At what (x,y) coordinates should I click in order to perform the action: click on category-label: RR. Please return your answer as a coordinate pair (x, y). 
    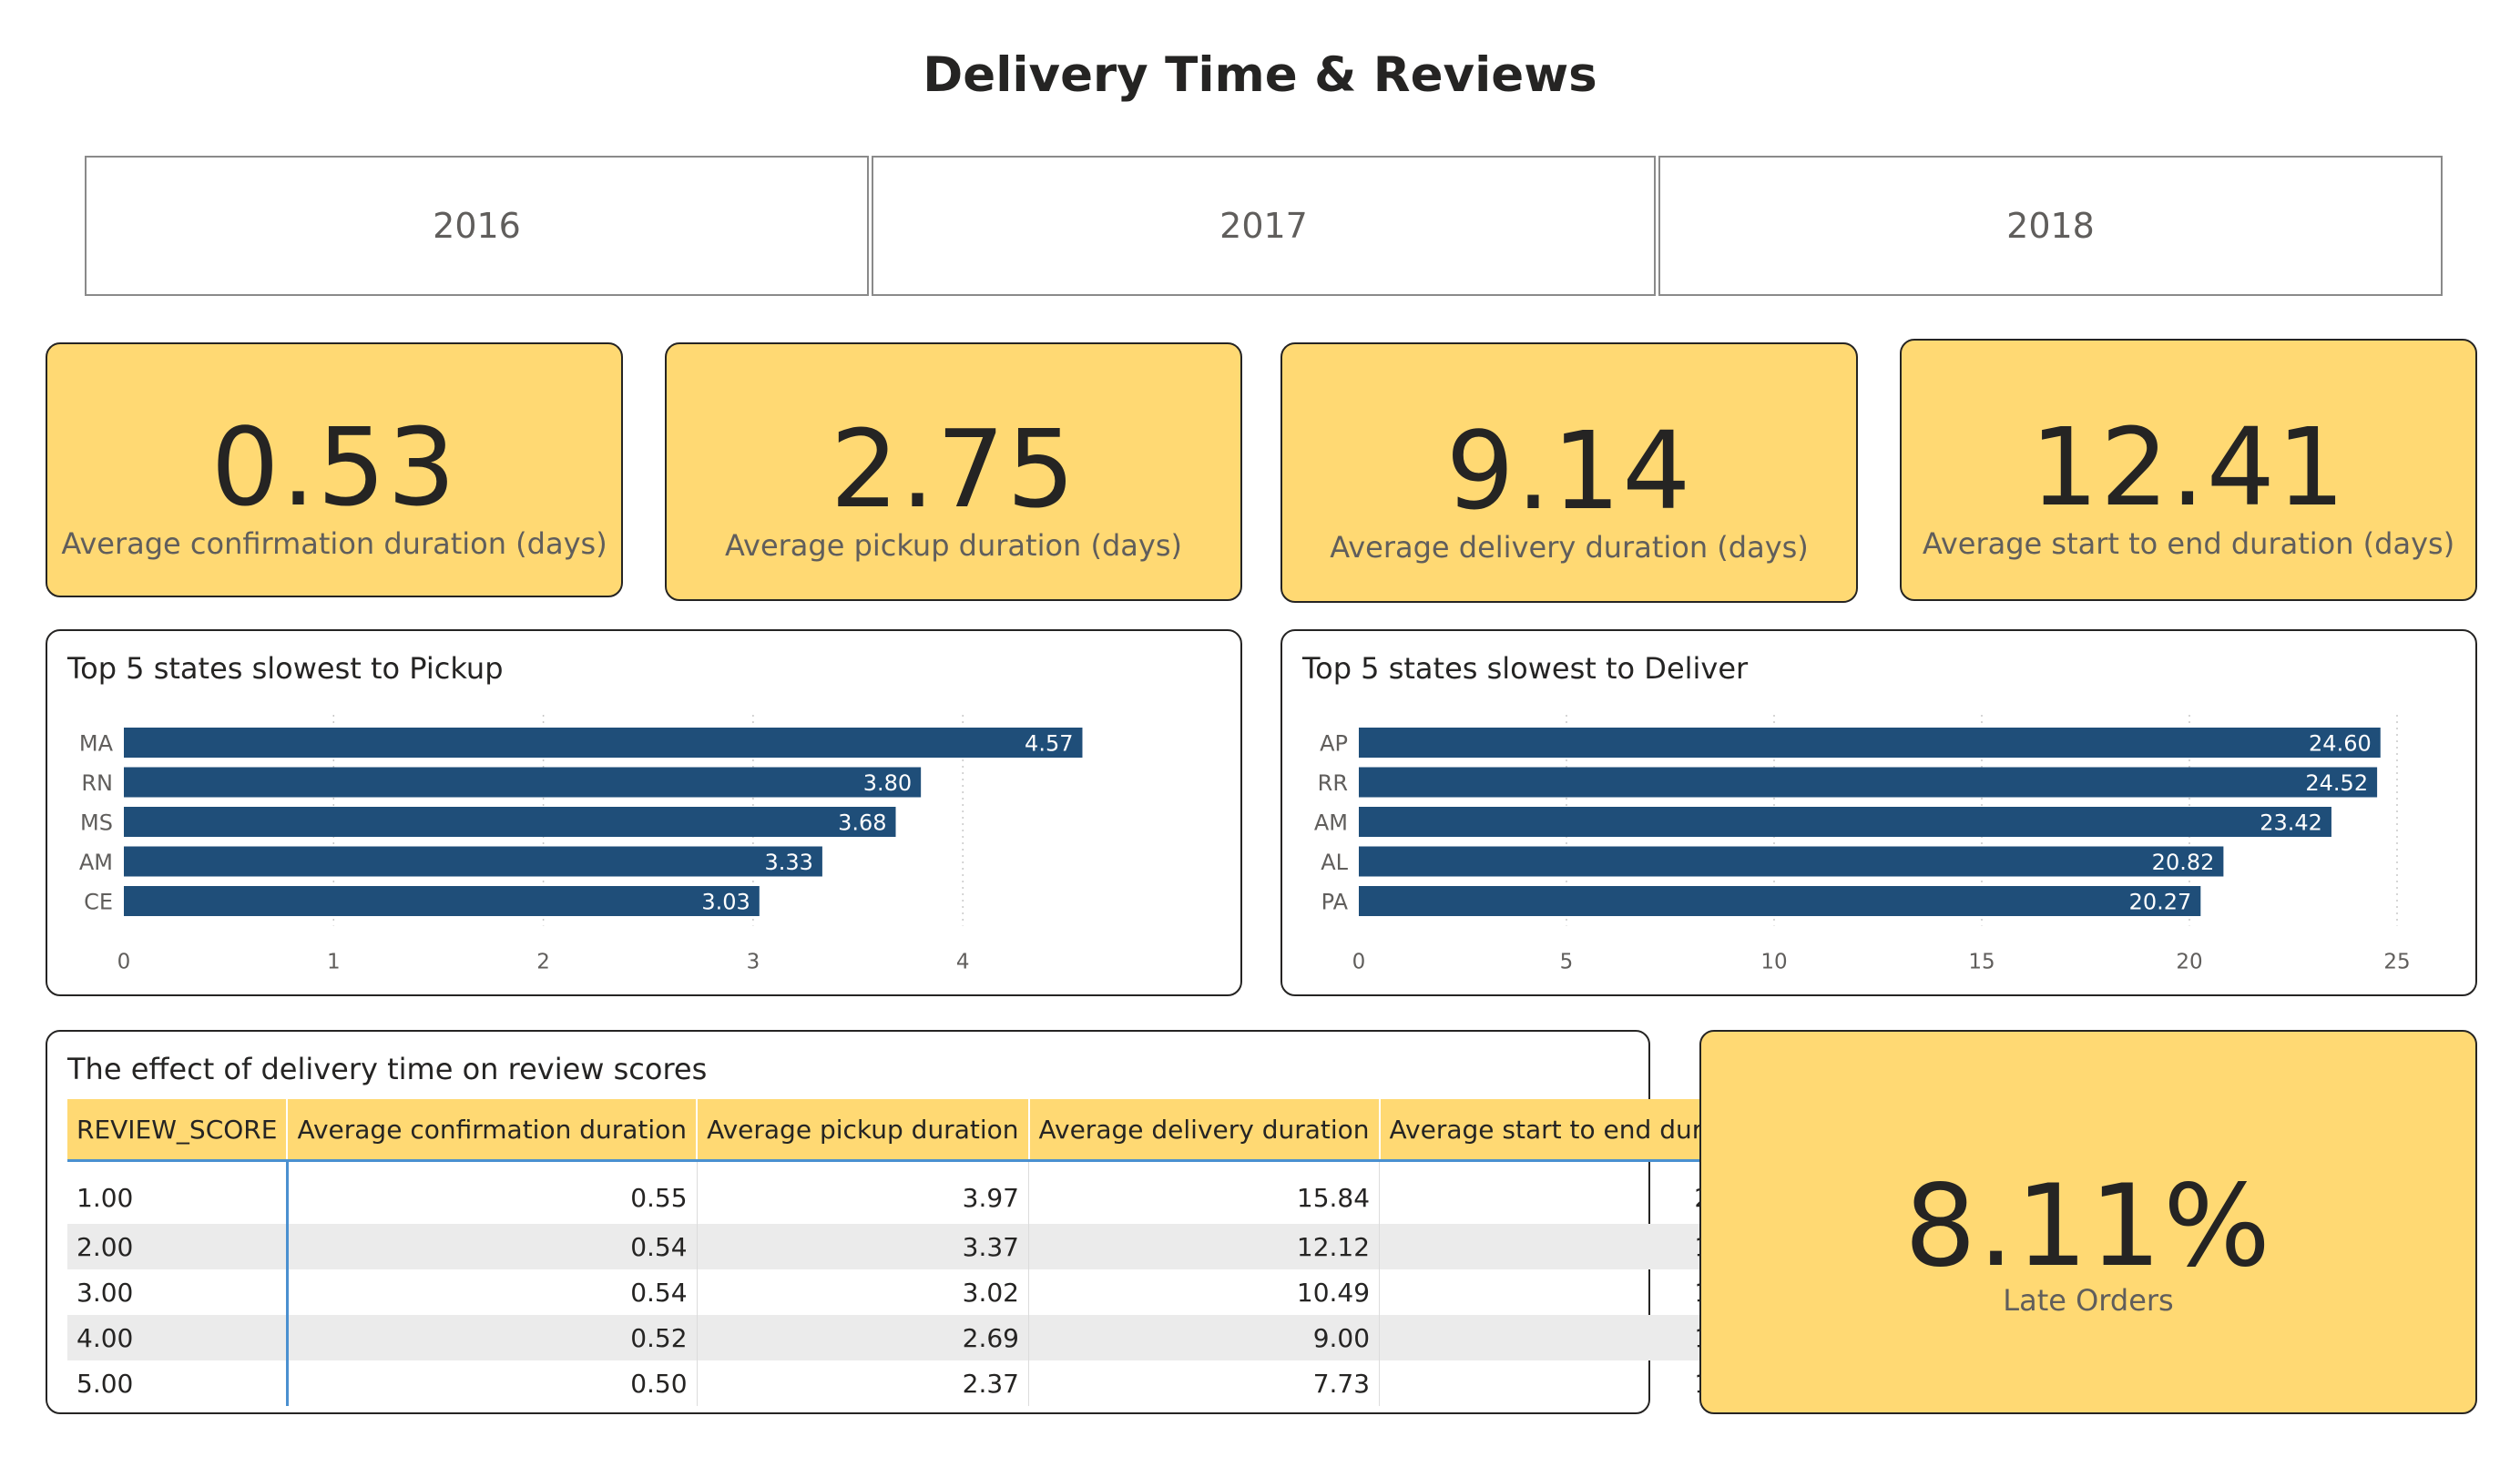
    Looking at the image, I should click on (1333, 783).